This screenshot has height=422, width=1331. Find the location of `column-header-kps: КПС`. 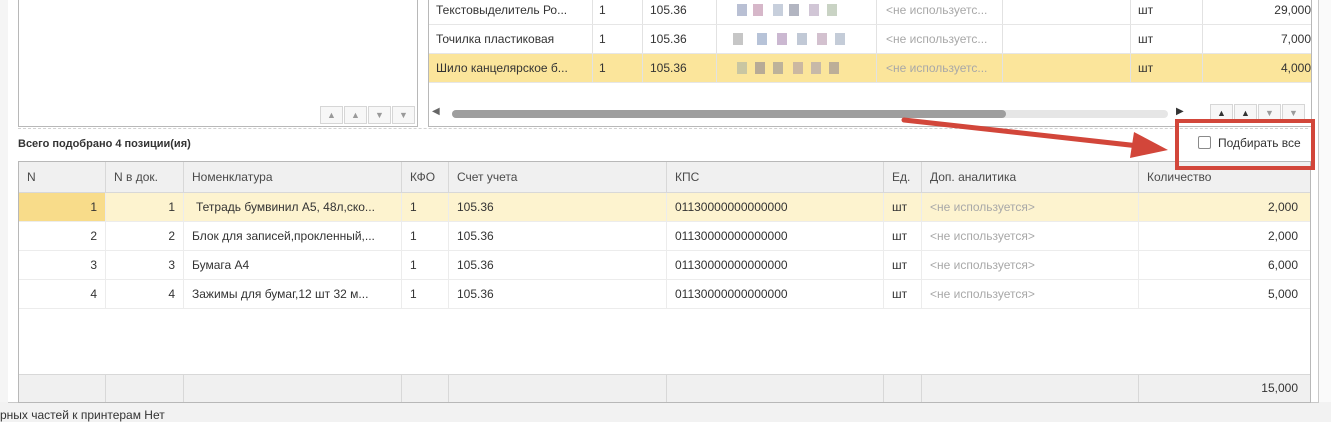

column-header-kps: КПС is located at coordinates (774, 177).